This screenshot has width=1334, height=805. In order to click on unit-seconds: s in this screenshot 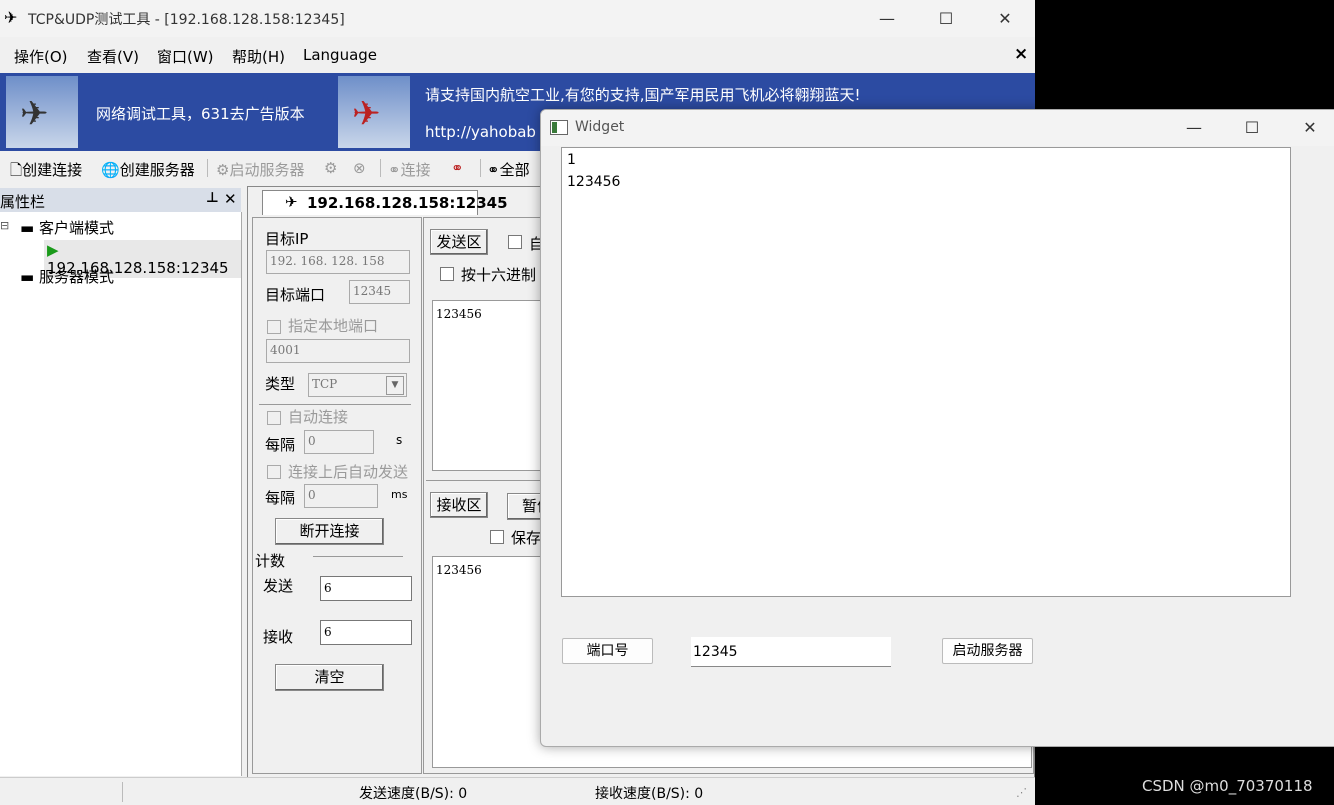, I will do `click(399, 440)`.